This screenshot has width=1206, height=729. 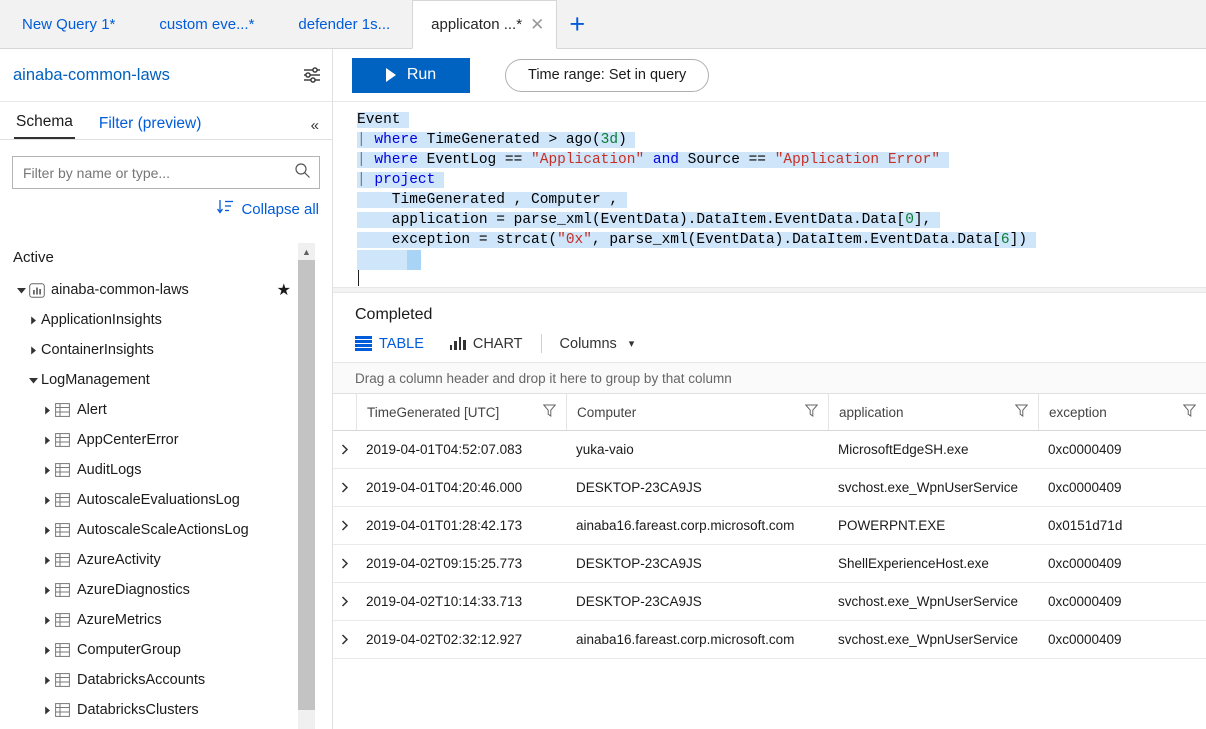 I want to click on column-header-label: TimeGenerated [UTC], so click(x=433, y=412).